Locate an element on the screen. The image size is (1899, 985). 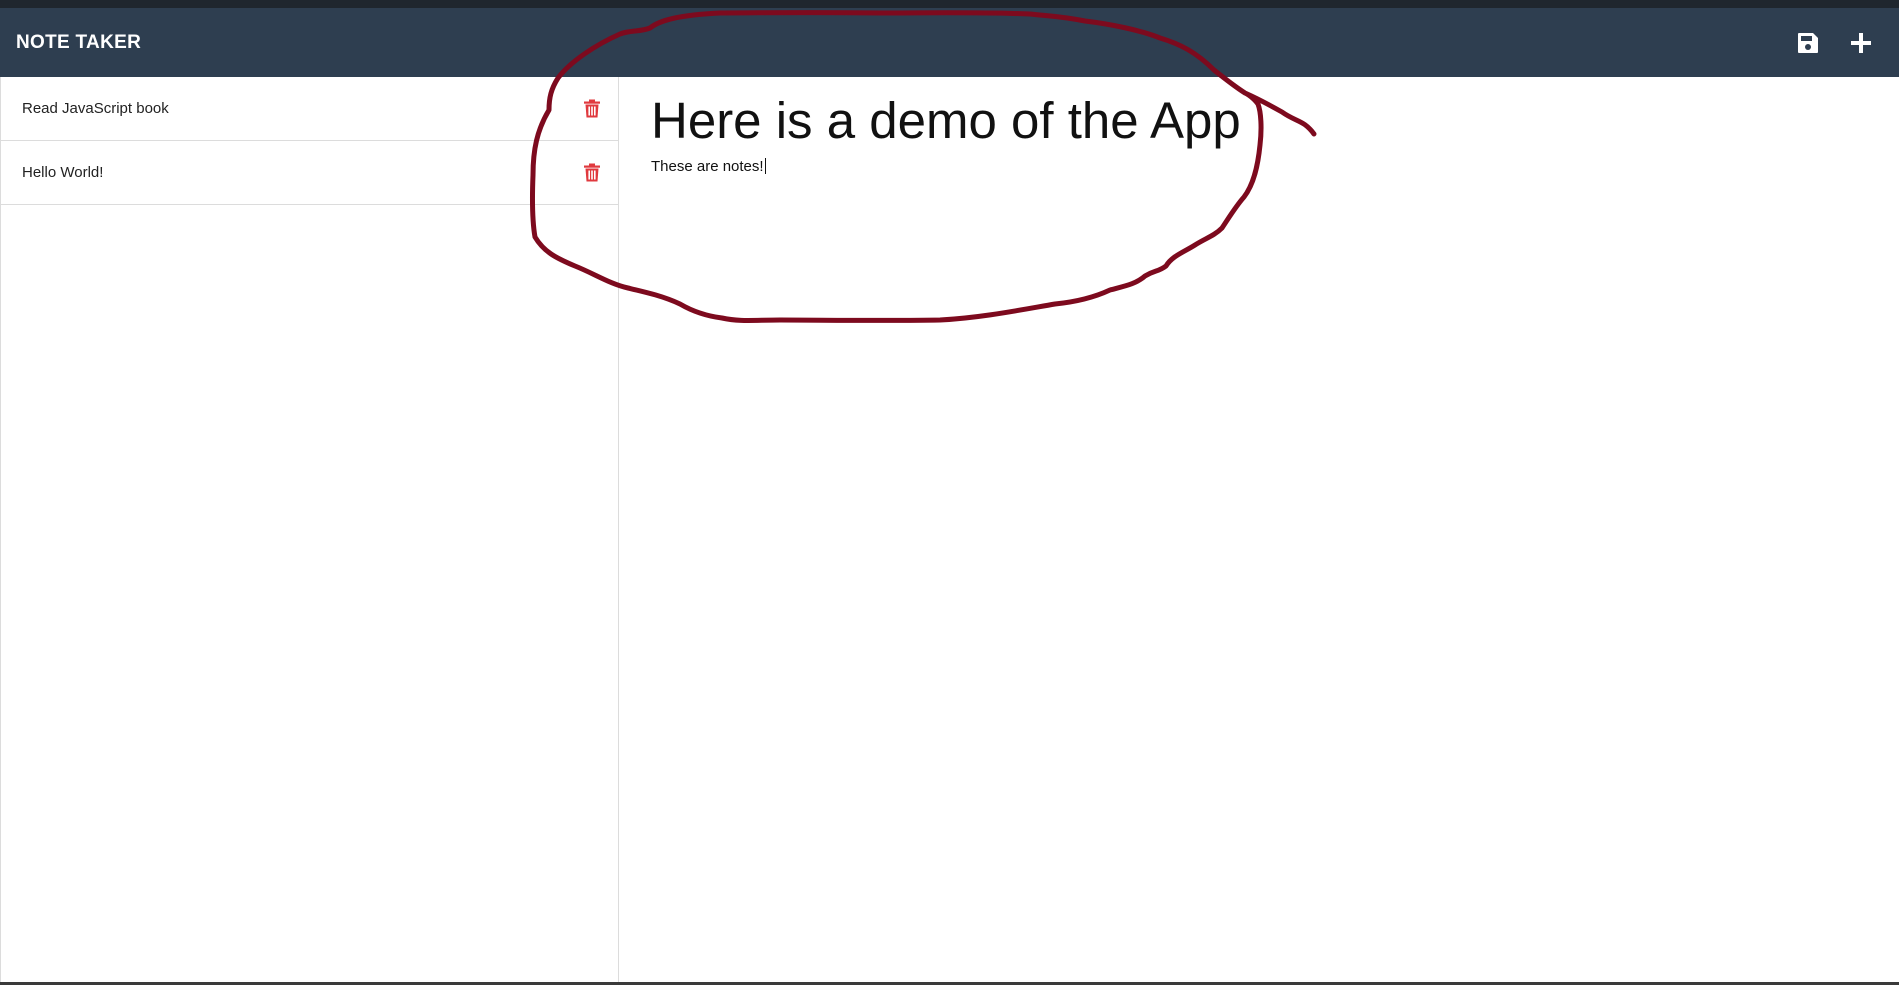
note-title-input: Here is a demo of the App is located at coordinates (1251, 120).